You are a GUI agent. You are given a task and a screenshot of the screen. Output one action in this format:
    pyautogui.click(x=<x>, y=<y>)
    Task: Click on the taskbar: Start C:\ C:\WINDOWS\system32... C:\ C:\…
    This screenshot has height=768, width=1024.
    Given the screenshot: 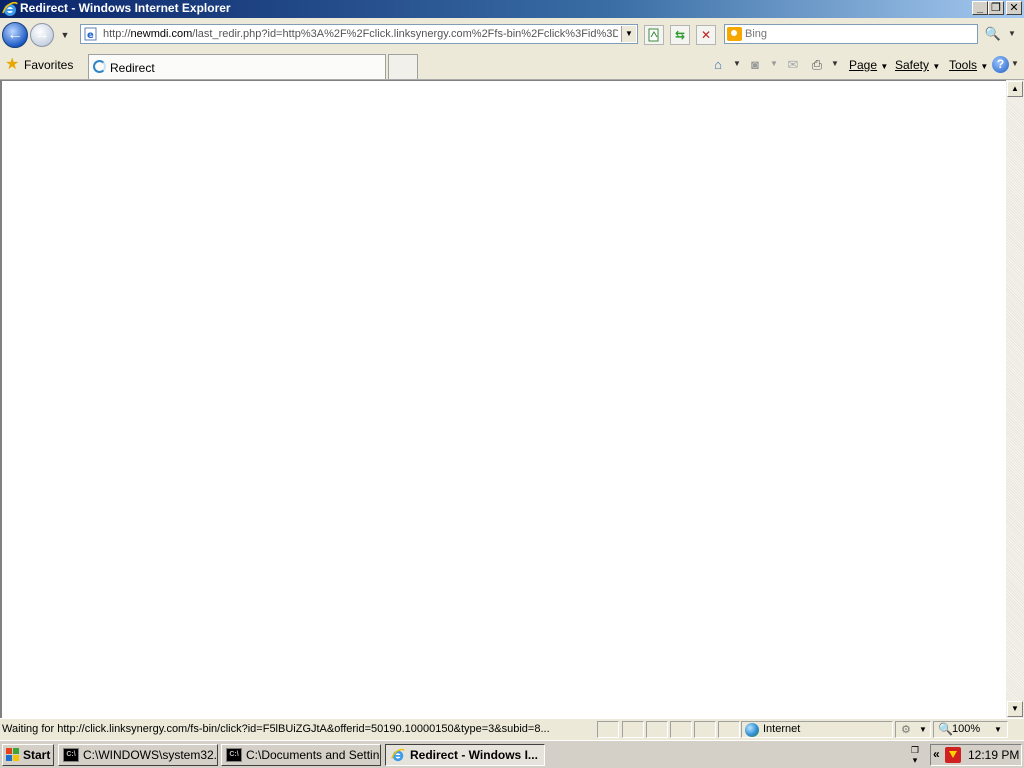 What is the action you would take?
    pyautogui.click(x=512, y=754)
    